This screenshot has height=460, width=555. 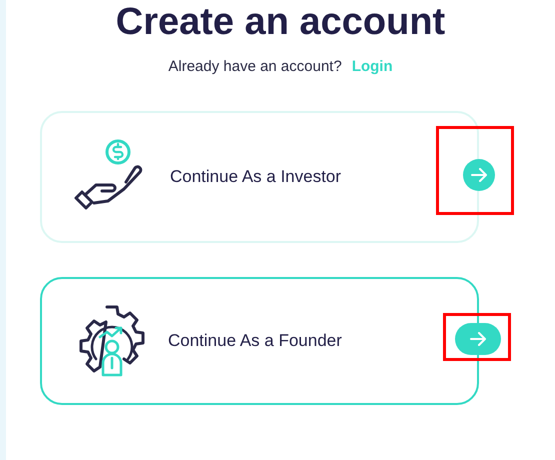 I want to click on page-title: Create an account, so click(x=281, y=22).